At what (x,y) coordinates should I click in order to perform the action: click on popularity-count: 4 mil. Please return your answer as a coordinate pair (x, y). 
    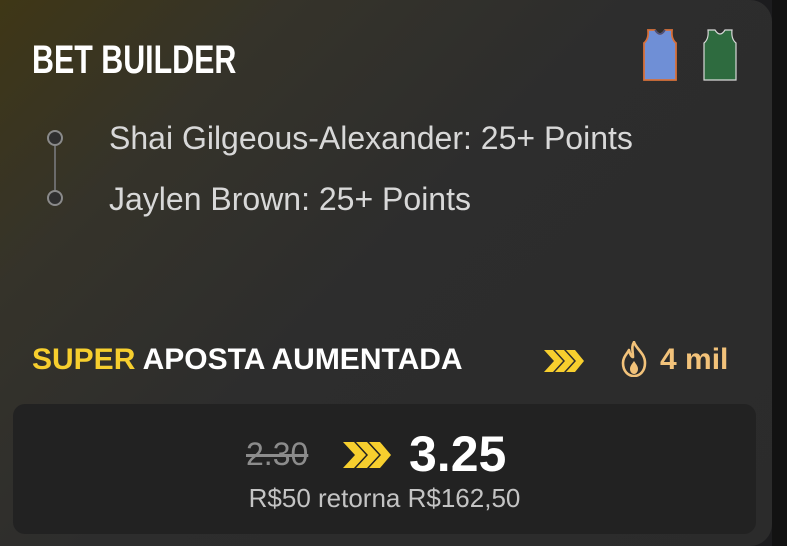
    Looking at the image, I should click on (694, 359).